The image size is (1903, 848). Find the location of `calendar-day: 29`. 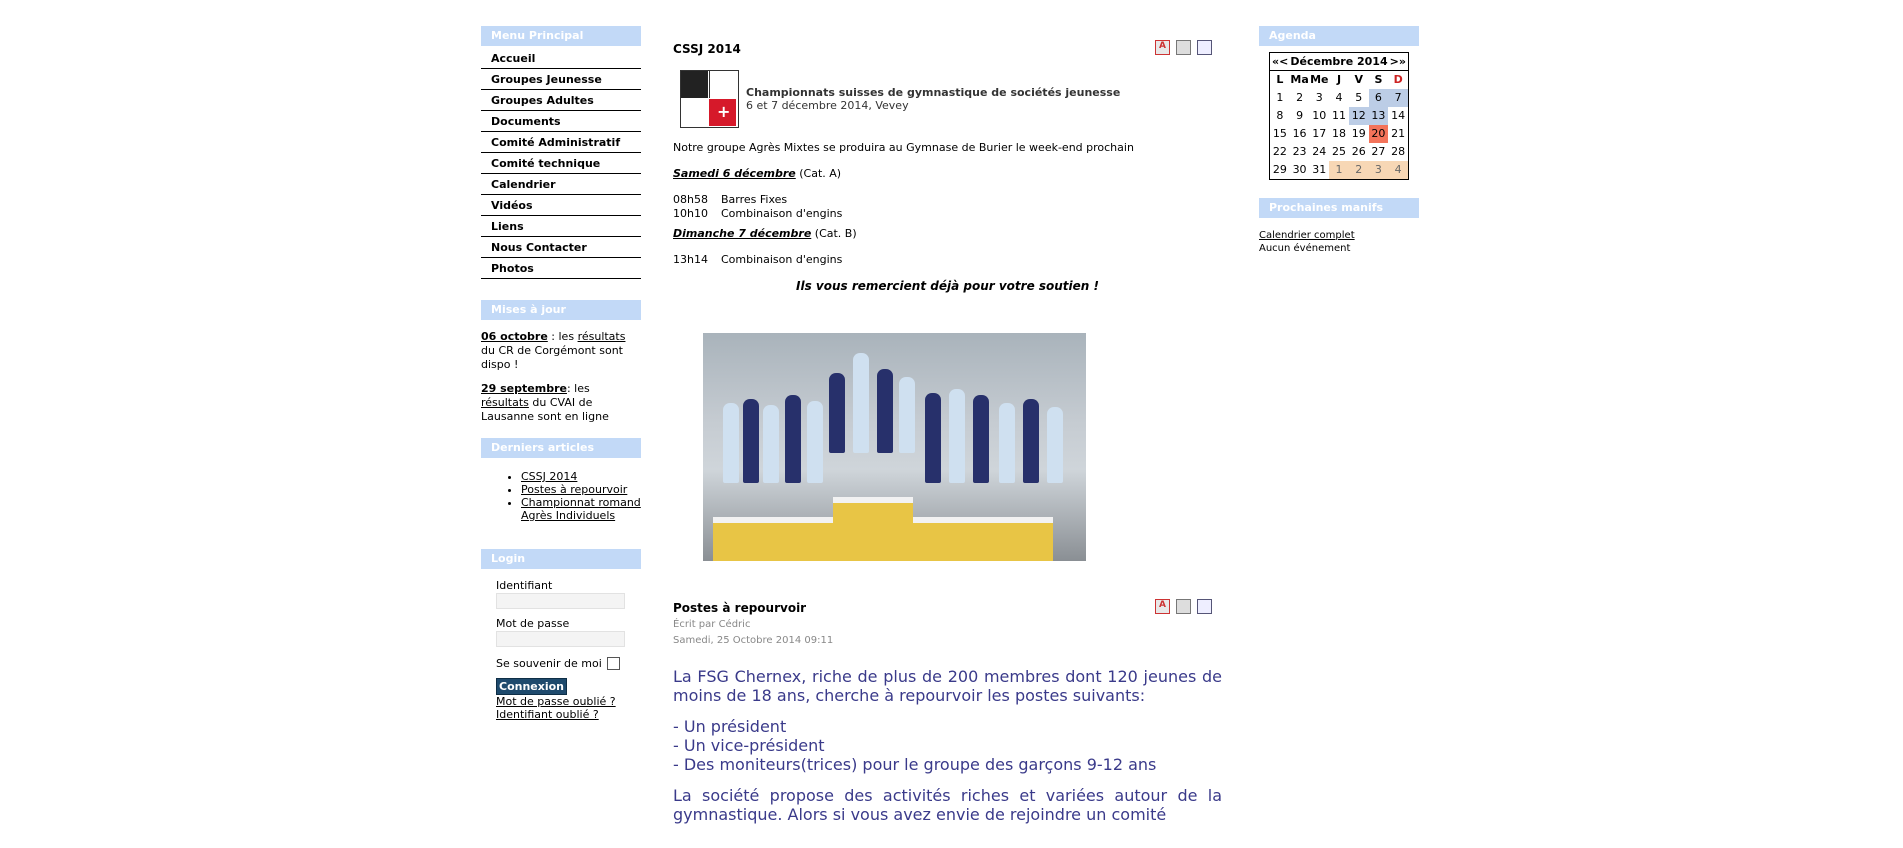

calendar-day: 29 is located at coordinates (1280, 170).